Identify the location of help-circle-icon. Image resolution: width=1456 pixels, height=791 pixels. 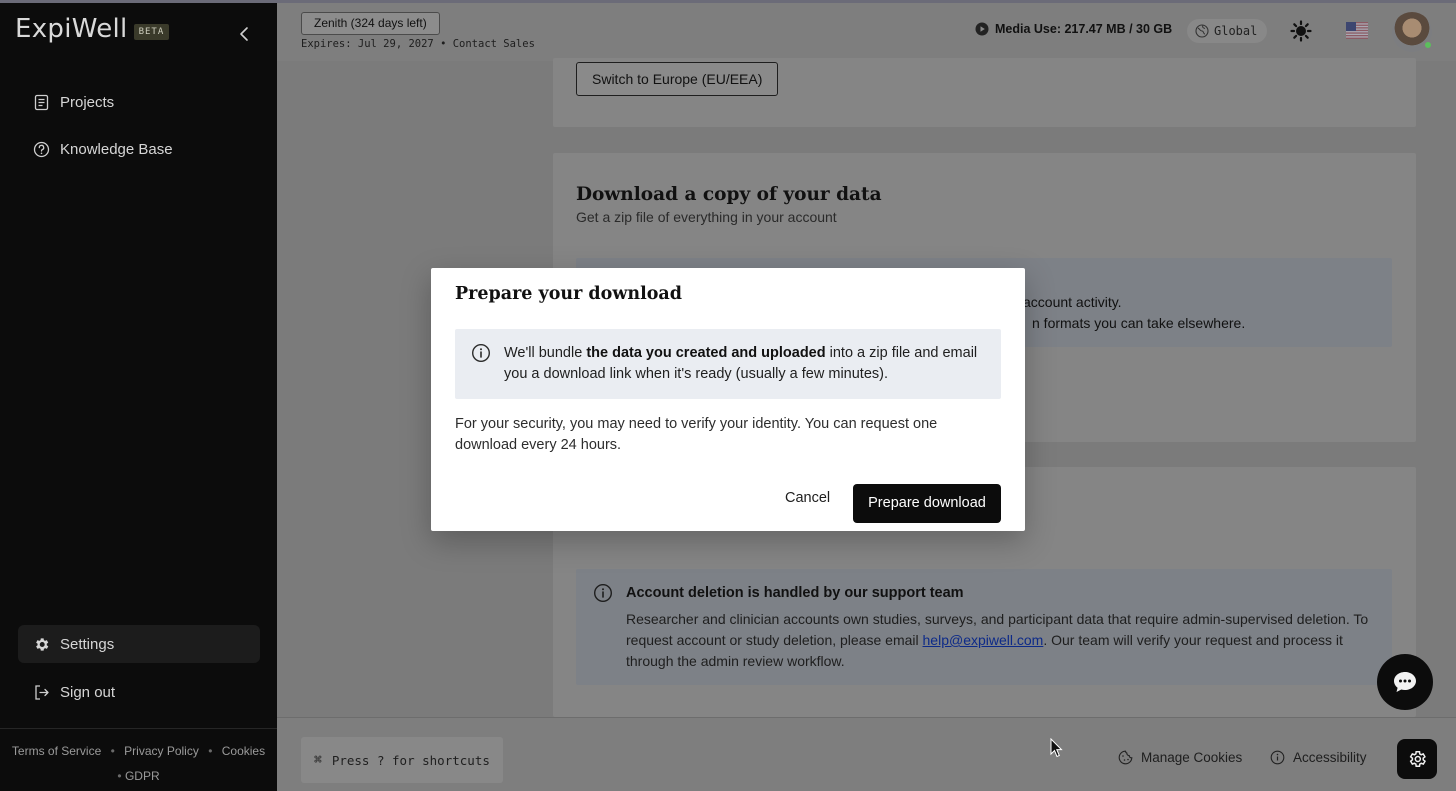
(41, 149).